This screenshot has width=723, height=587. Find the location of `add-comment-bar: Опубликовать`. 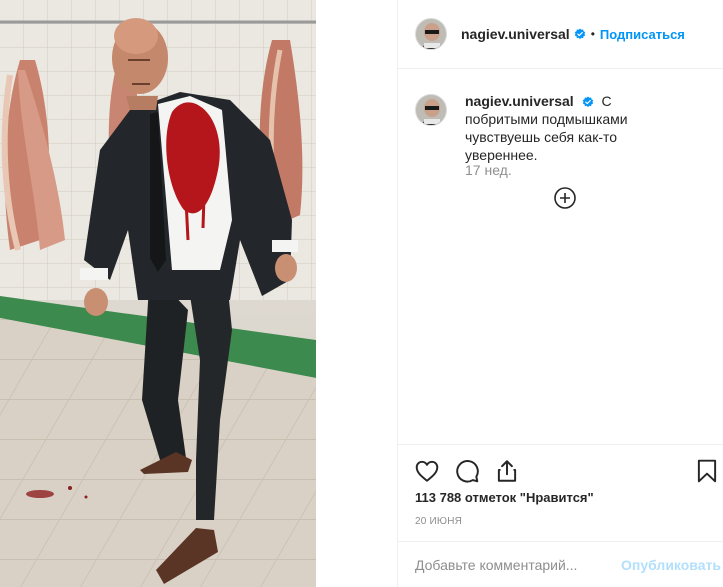

add-comment-bar: Опубликовать is located at coordinates (560, 564).